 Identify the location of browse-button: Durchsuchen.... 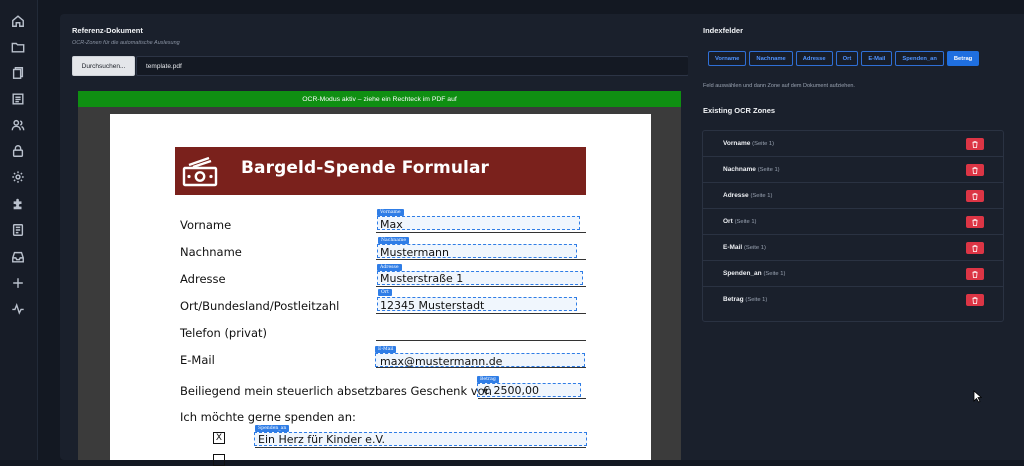
(103, 66).